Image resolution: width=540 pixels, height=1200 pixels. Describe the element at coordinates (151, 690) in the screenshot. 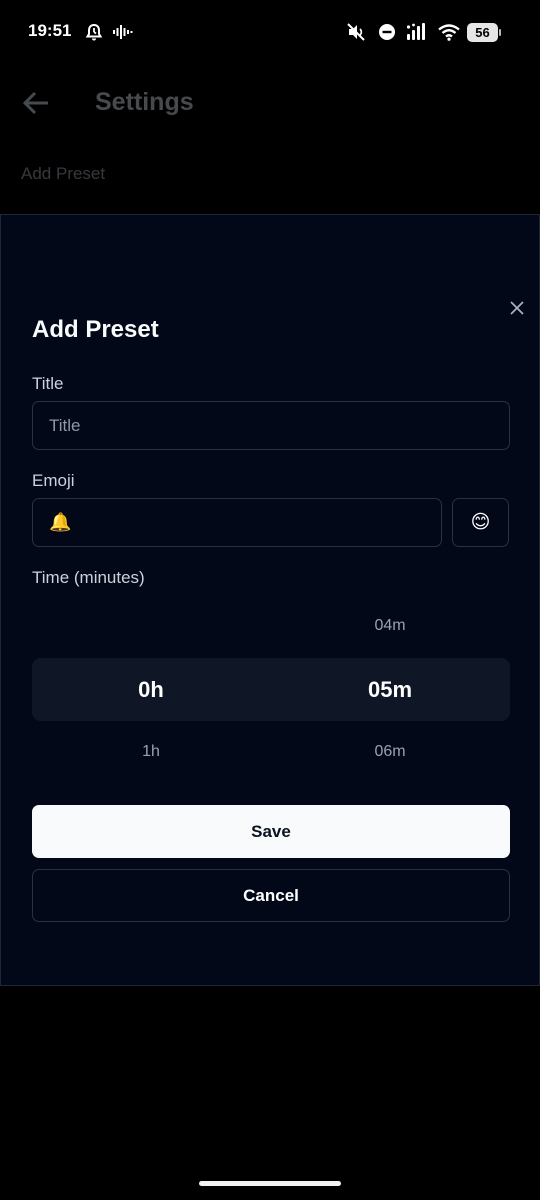

I see `hours-selected: 0h` at that location.